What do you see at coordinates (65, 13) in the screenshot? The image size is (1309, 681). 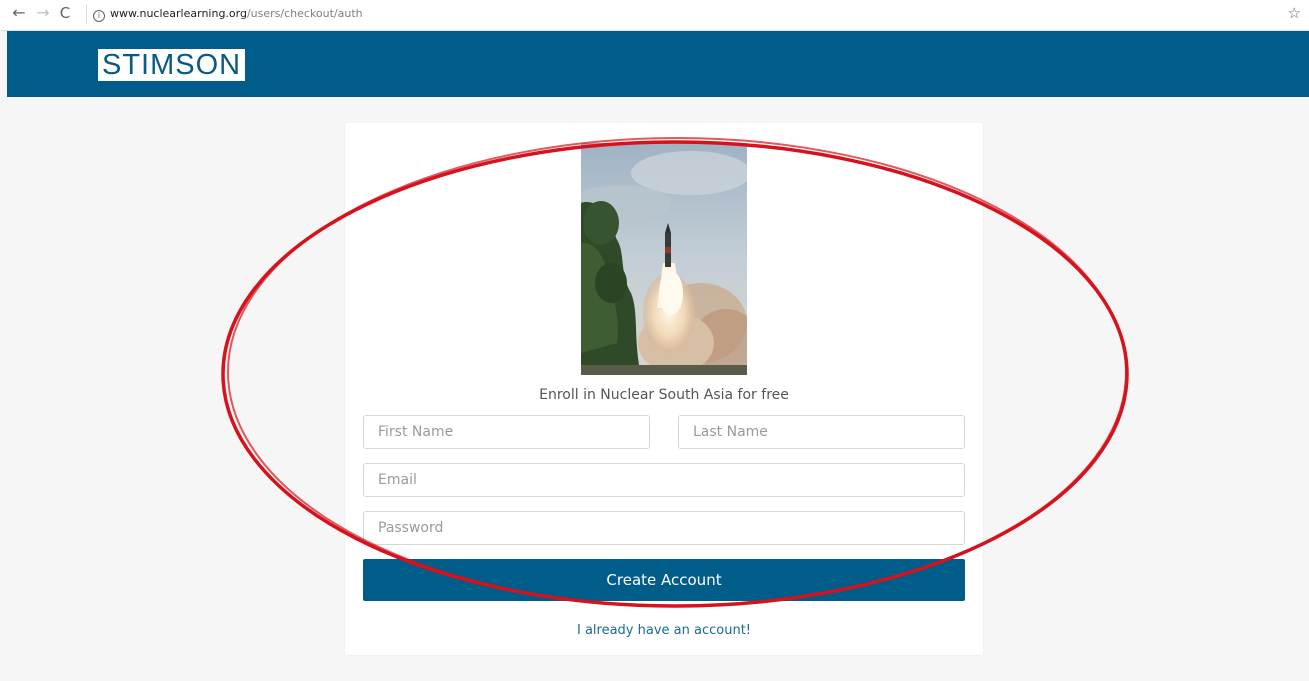 I see `reload-icon: C` at bounding box center [65, 13].